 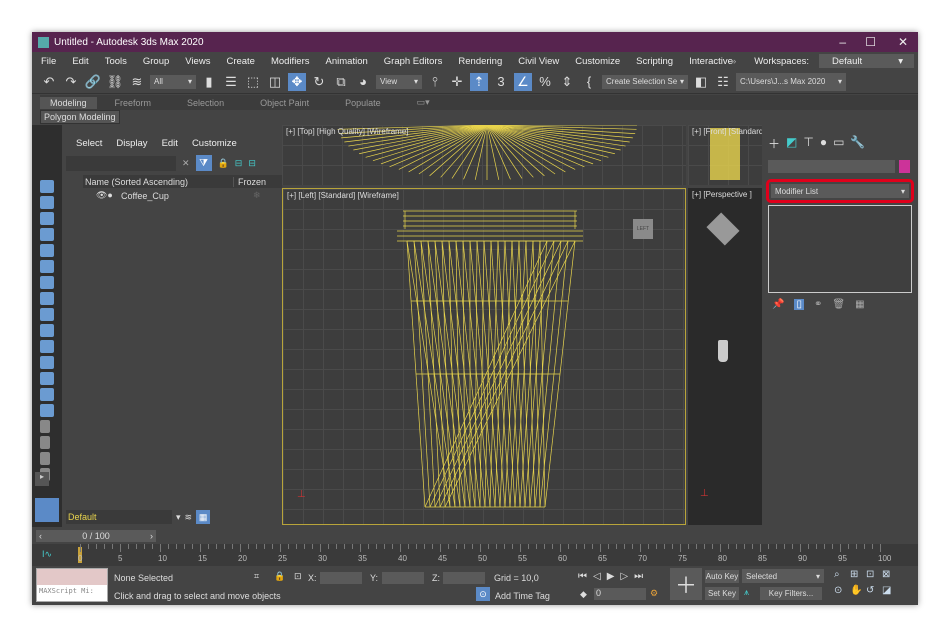 I want to click on polygon-modeling-panel: Polygon Modeling, so click(x=80, y=117).